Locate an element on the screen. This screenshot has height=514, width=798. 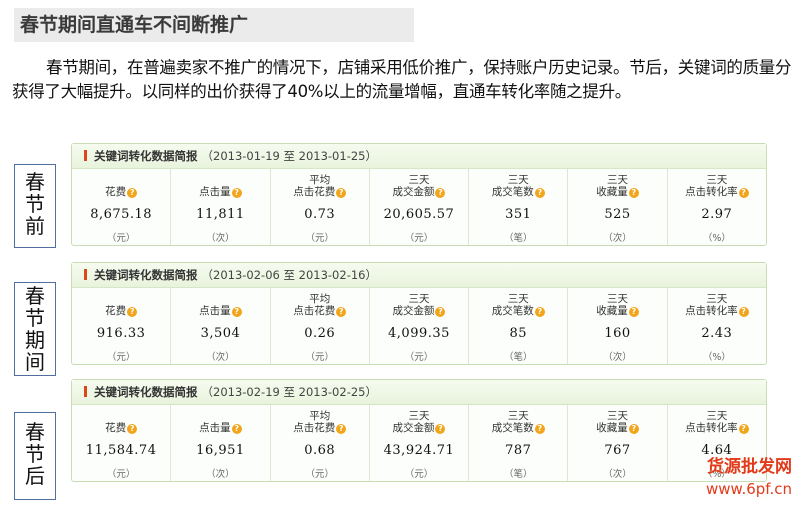
metric-value: 787 is located at coordinates (518, 450).